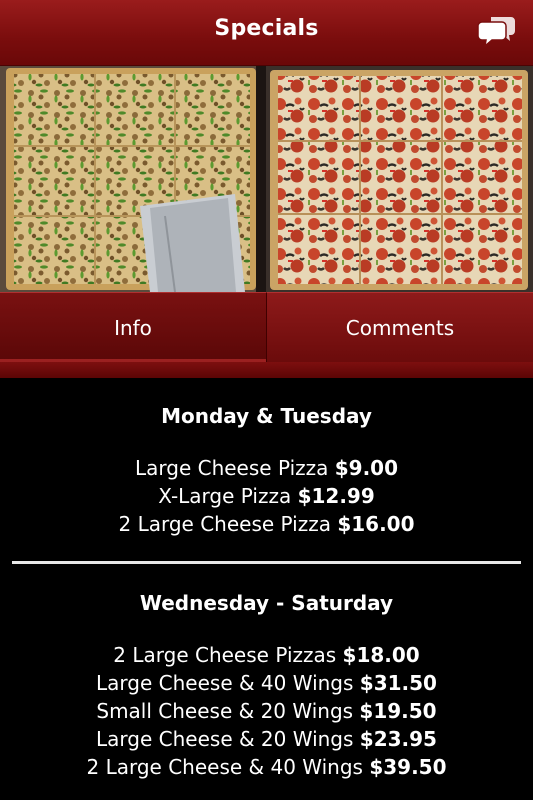 The height and width of the screenshot is (800, 533). Describe the element at coordinates (366, 468) in the screenshot. I see `item-price: $9.00` at that location.